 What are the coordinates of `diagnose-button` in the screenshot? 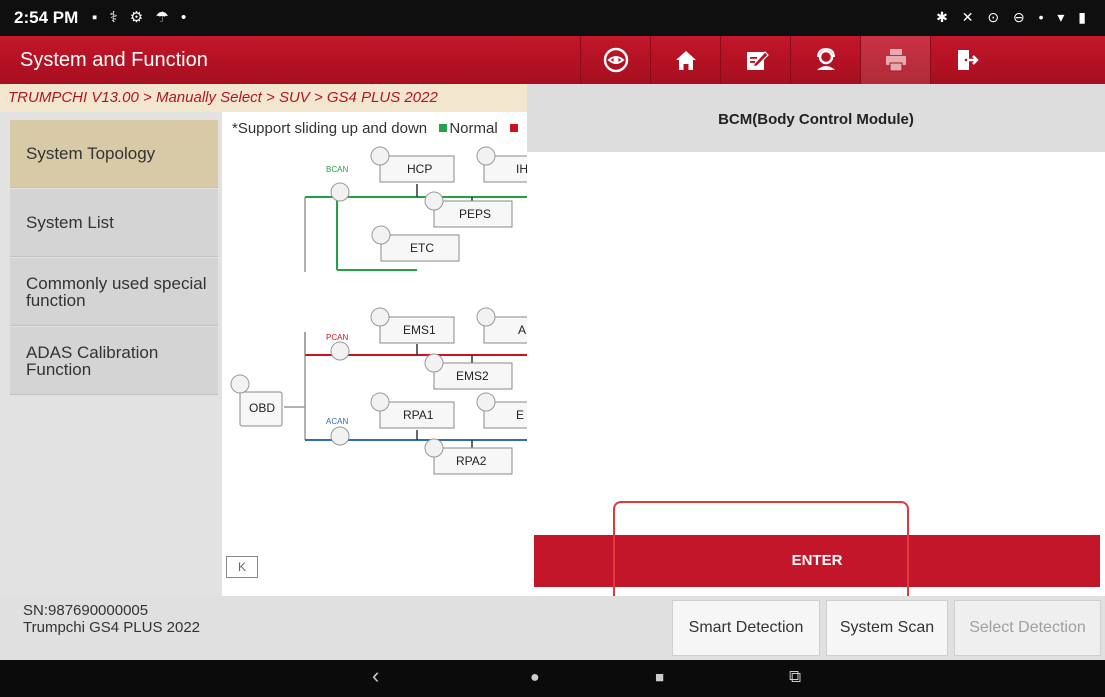 It's located at (615, 60).